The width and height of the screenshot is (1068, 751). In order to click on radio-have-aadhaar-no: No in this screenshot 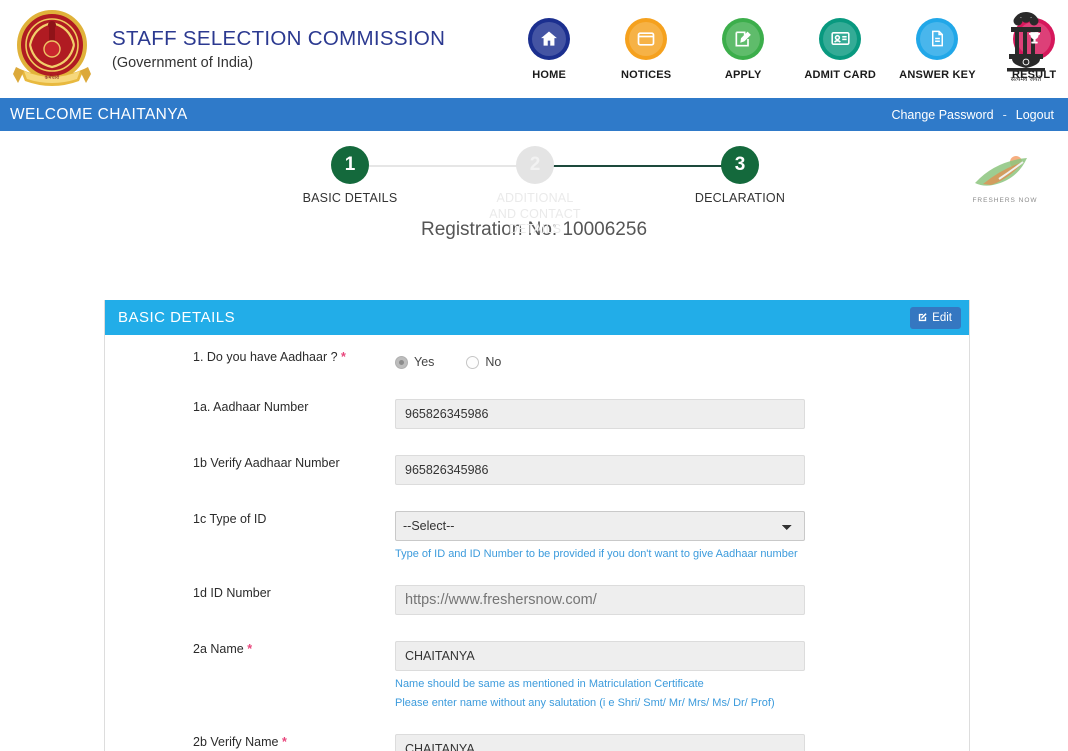, I will do `click(483, 362)`.